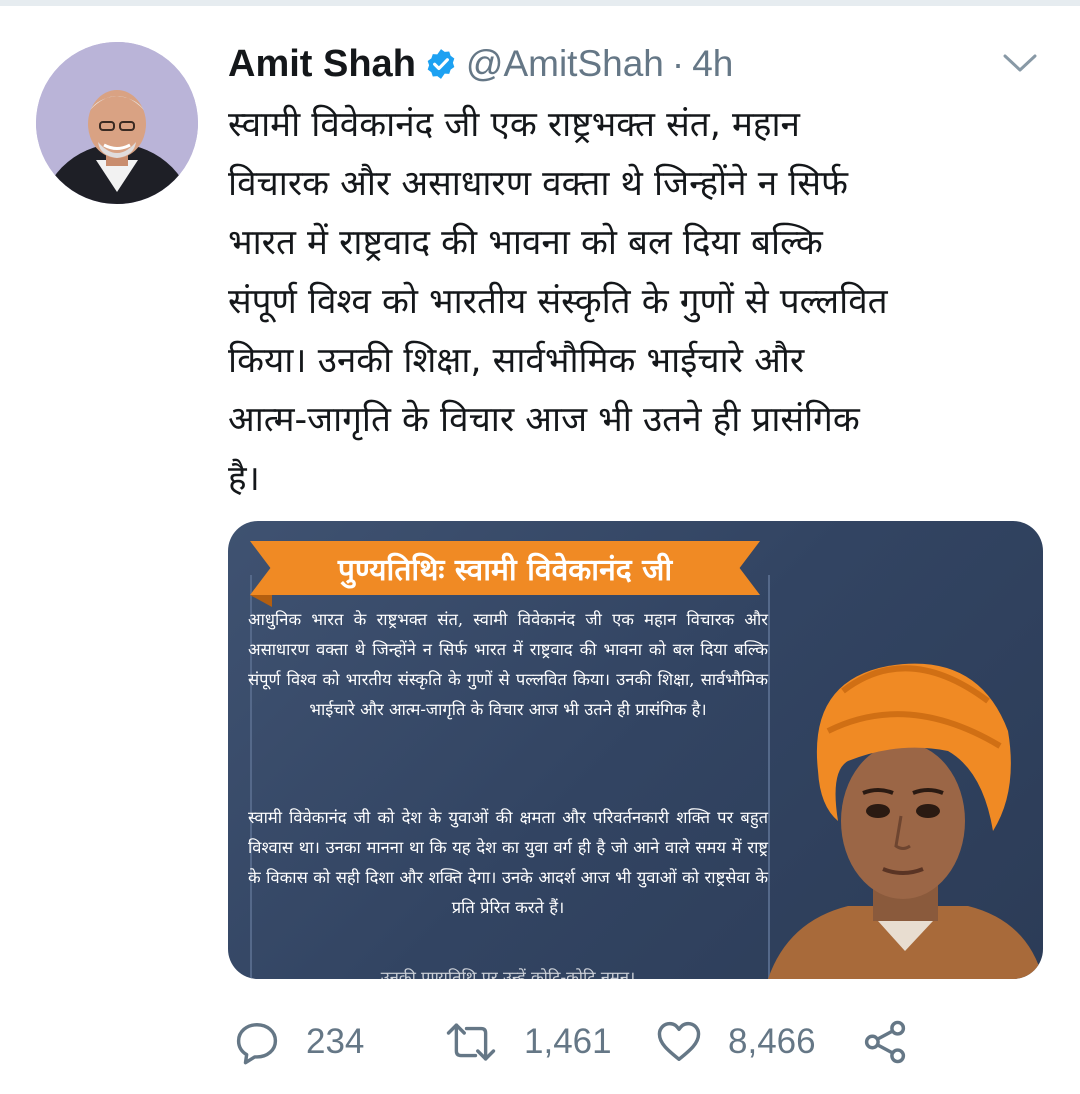 The width and height of the screenshot is (1080, 1094). I want to click on retweet-button: 1,461, so click(528, 1042).